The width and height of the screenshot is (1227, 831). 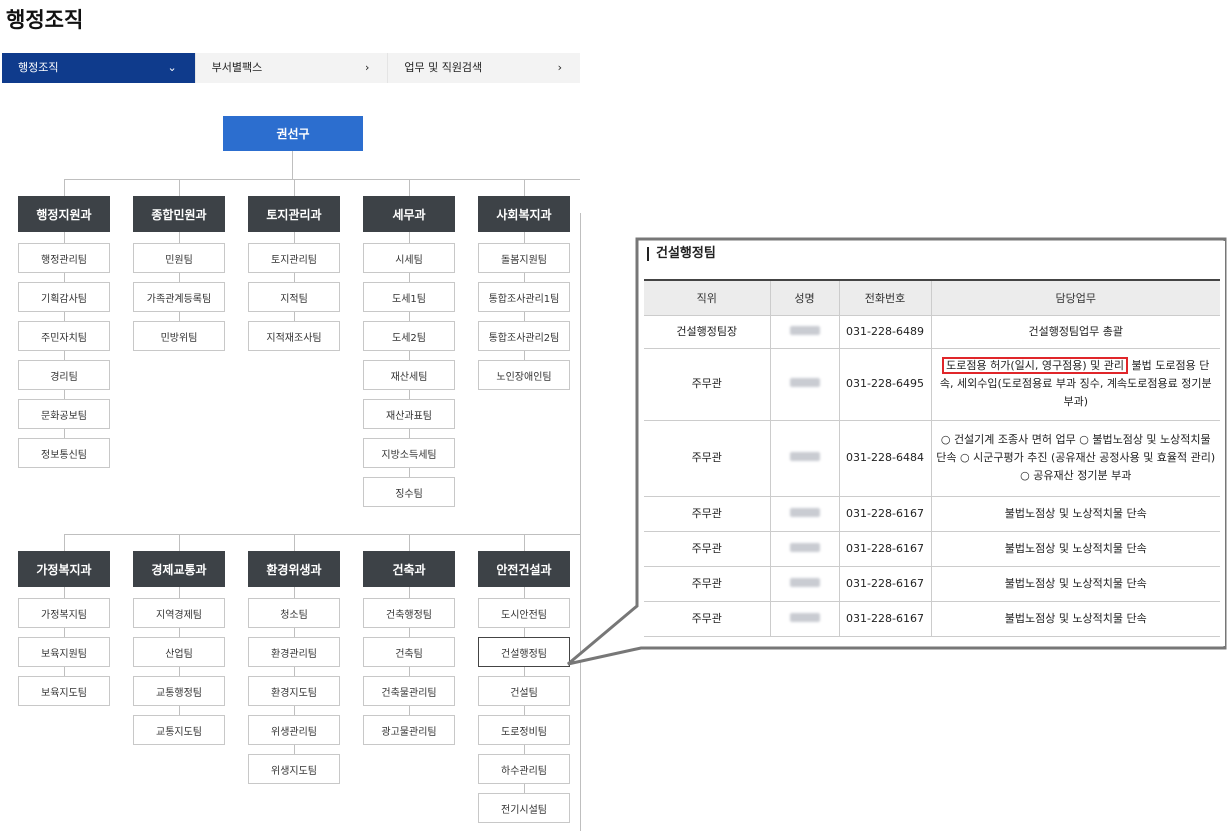 I want to click on team-node: 건축행정팀, so click(x=409, y=613).